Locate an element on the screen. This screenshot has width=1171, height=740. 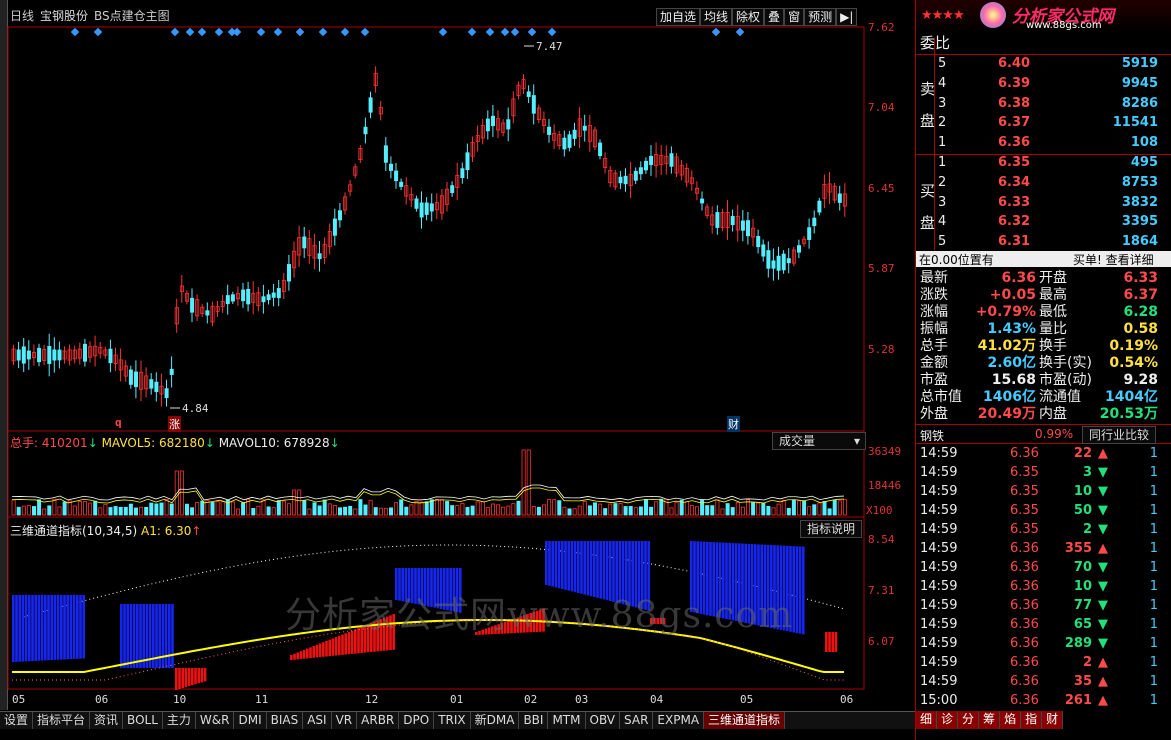
right-tab-6: 财 is located at coordinates (1053, 720).